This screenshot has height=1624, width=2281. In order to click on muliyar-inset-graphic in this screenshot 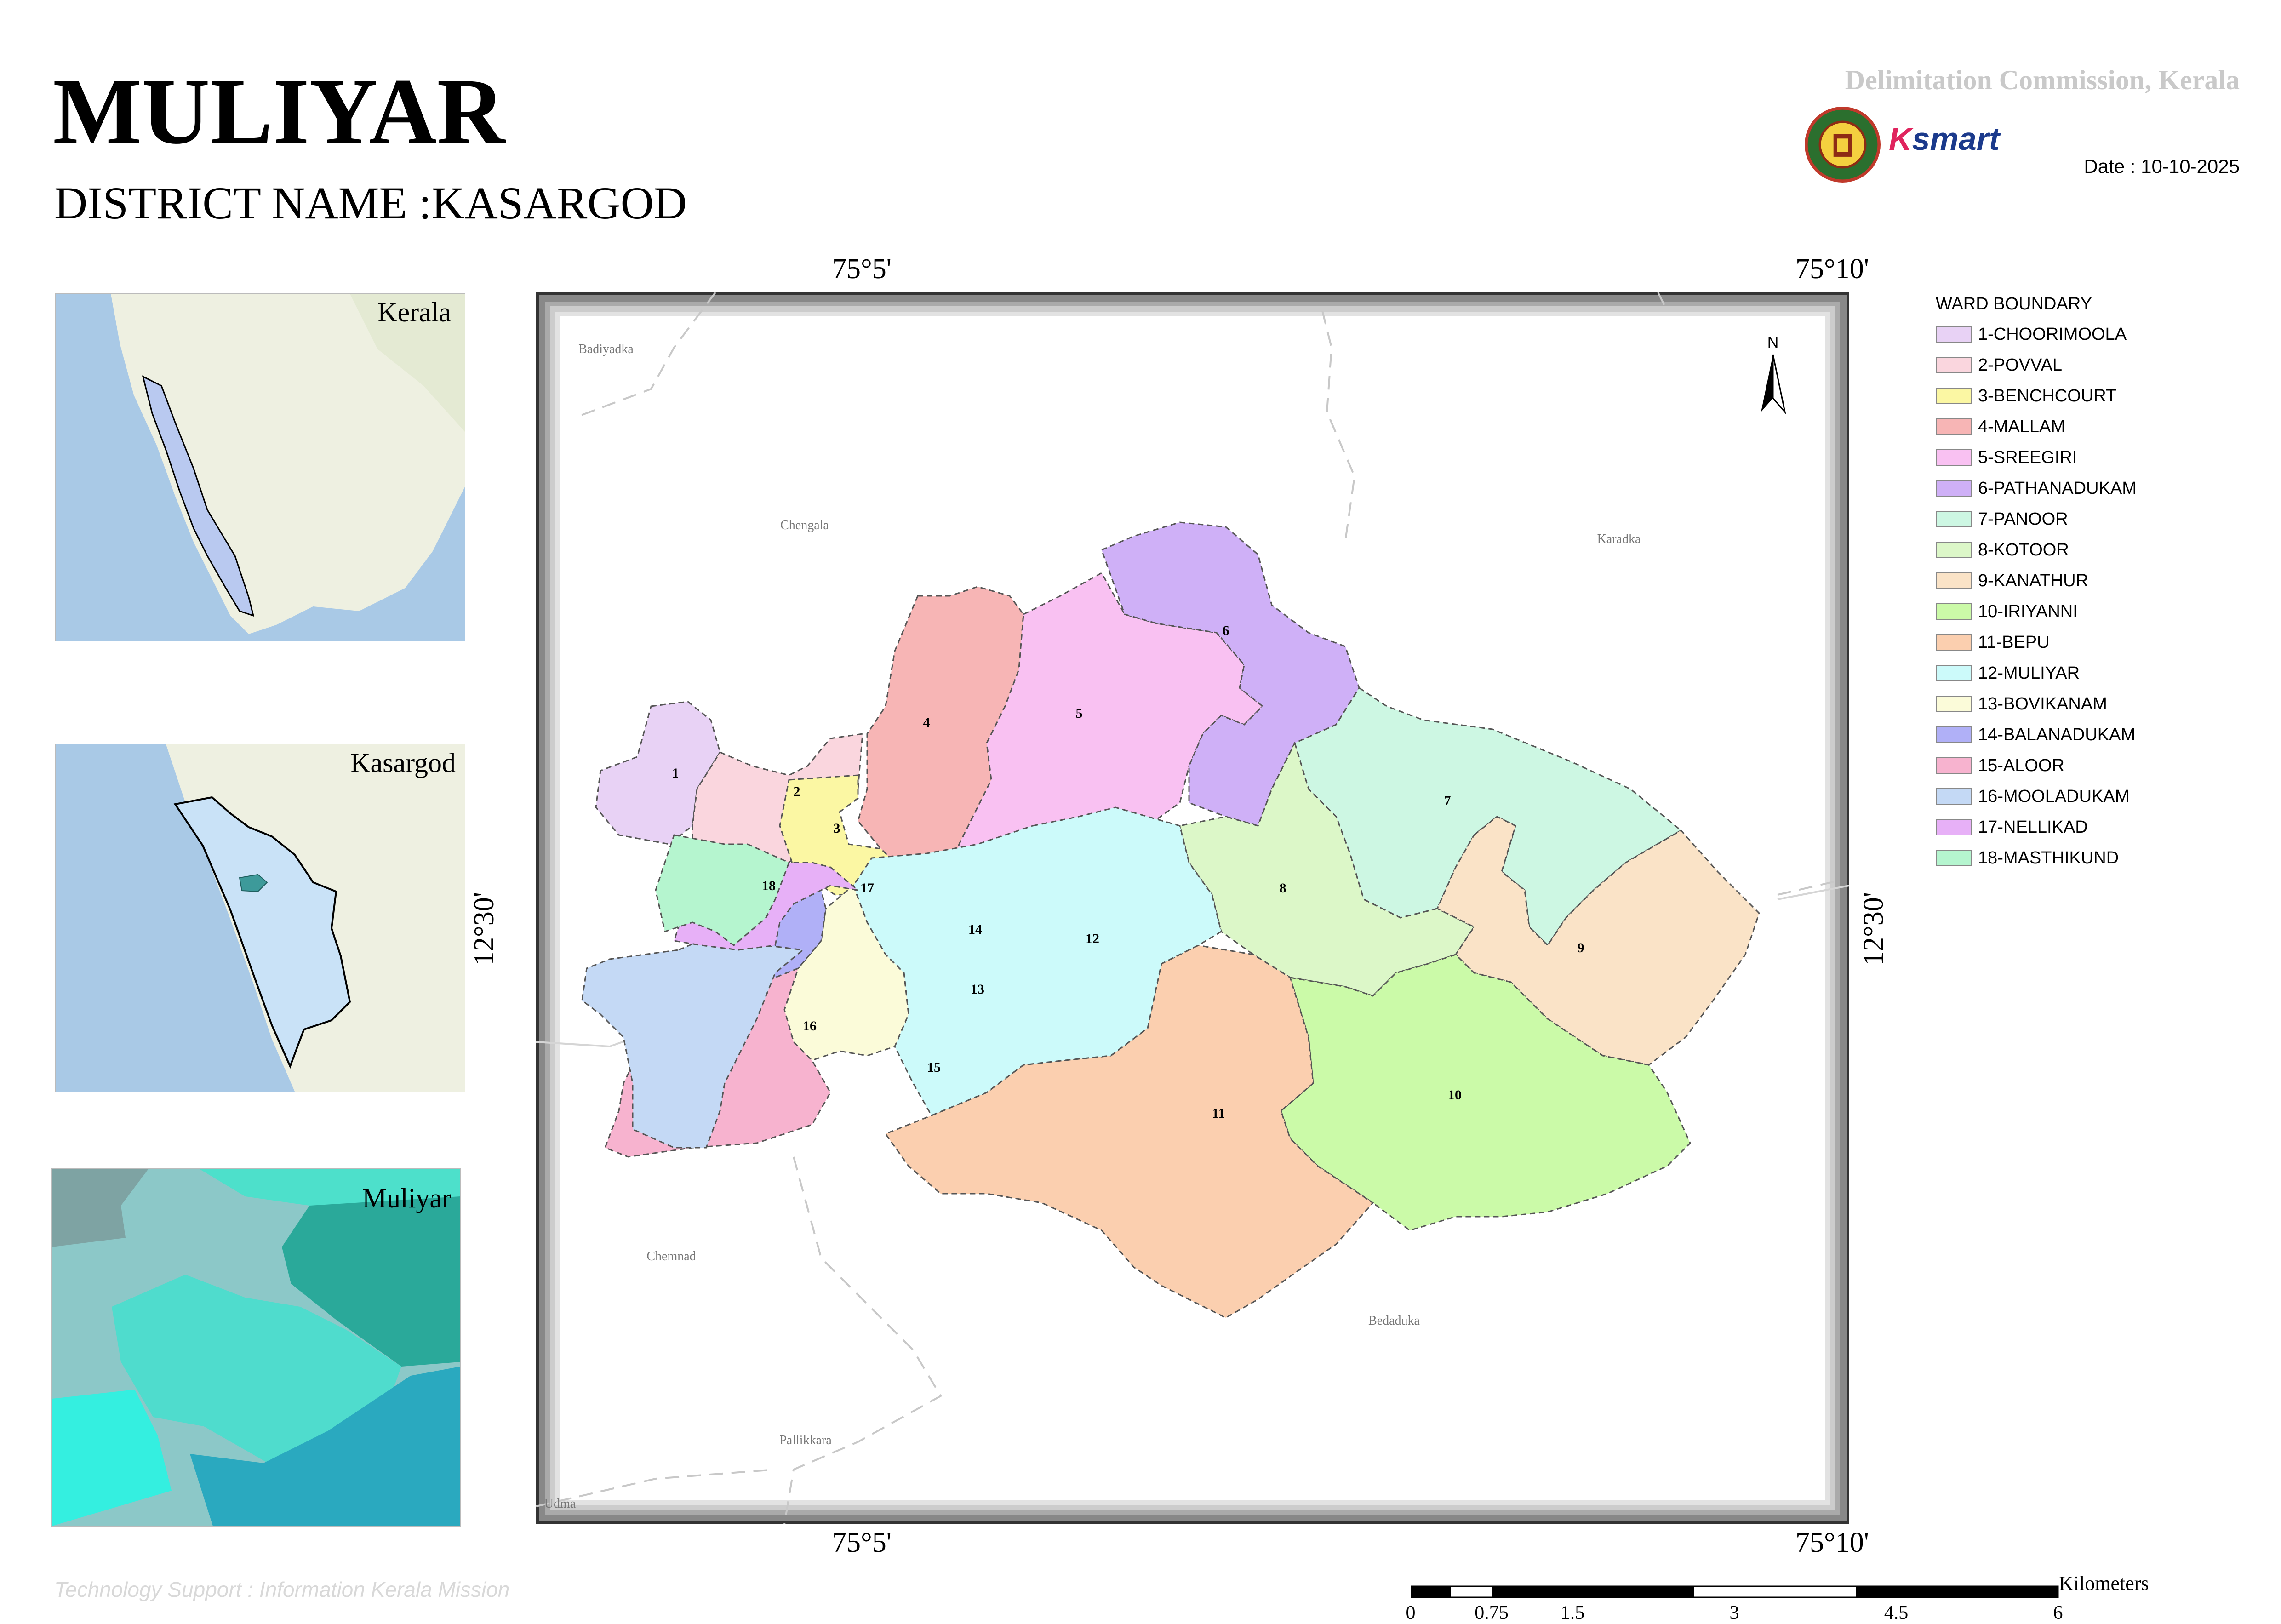, I will do `click(256, 1347)`.